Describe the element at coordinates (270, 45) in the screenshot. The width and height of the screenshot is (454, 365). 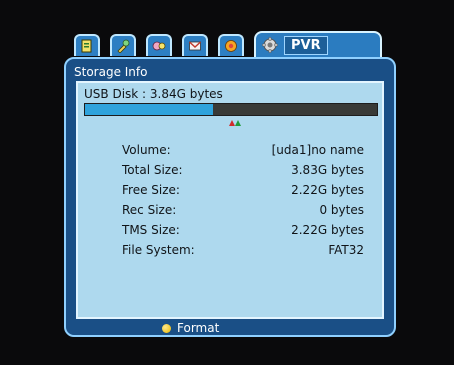
I see `pvr-gear-icon` at that location.